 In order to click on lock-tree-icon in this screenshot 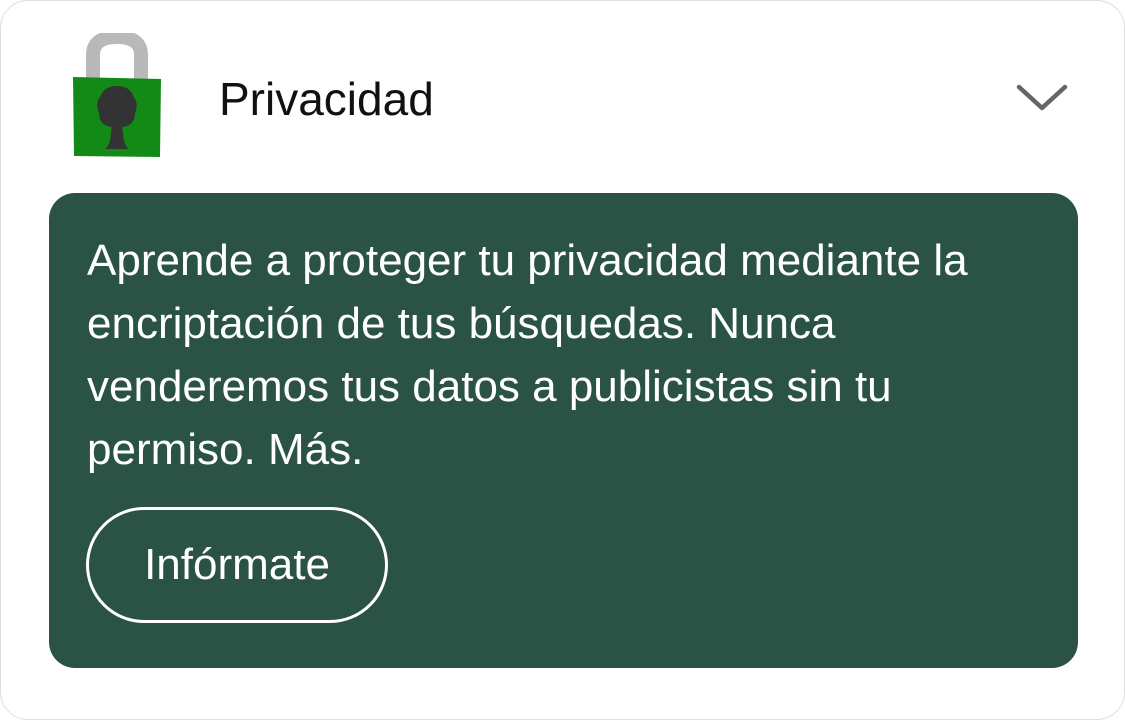, I will do `click(117, 95)`.